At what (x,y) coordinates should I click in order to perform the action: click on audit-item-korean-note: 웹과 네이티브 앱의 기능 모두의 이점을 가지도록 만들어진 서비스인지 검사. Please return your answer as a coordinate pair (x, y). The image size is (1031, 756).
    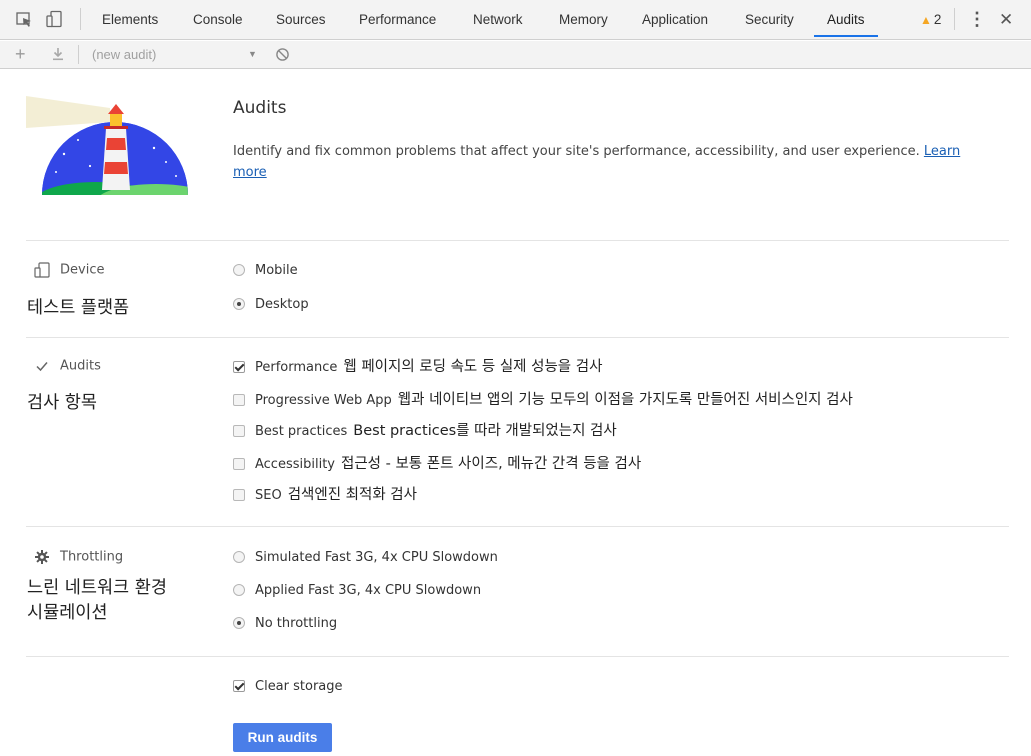
    Looking at the image, I should click on (625, 400).